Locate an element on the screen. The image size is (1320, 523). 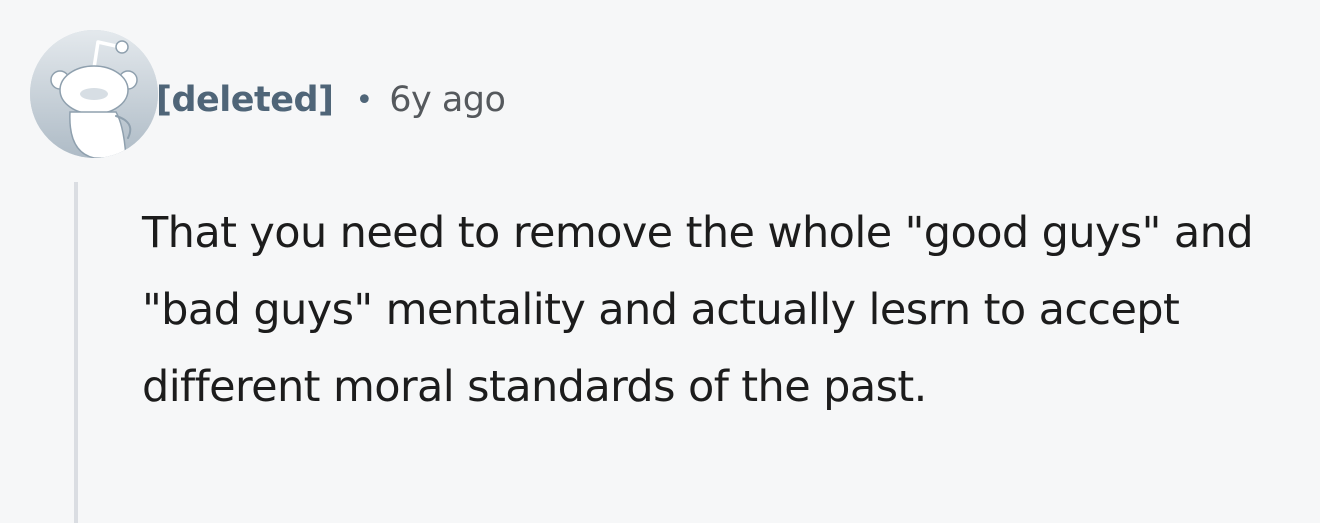
deleted-user-avatar-icon is located at coordinates (94, 94).